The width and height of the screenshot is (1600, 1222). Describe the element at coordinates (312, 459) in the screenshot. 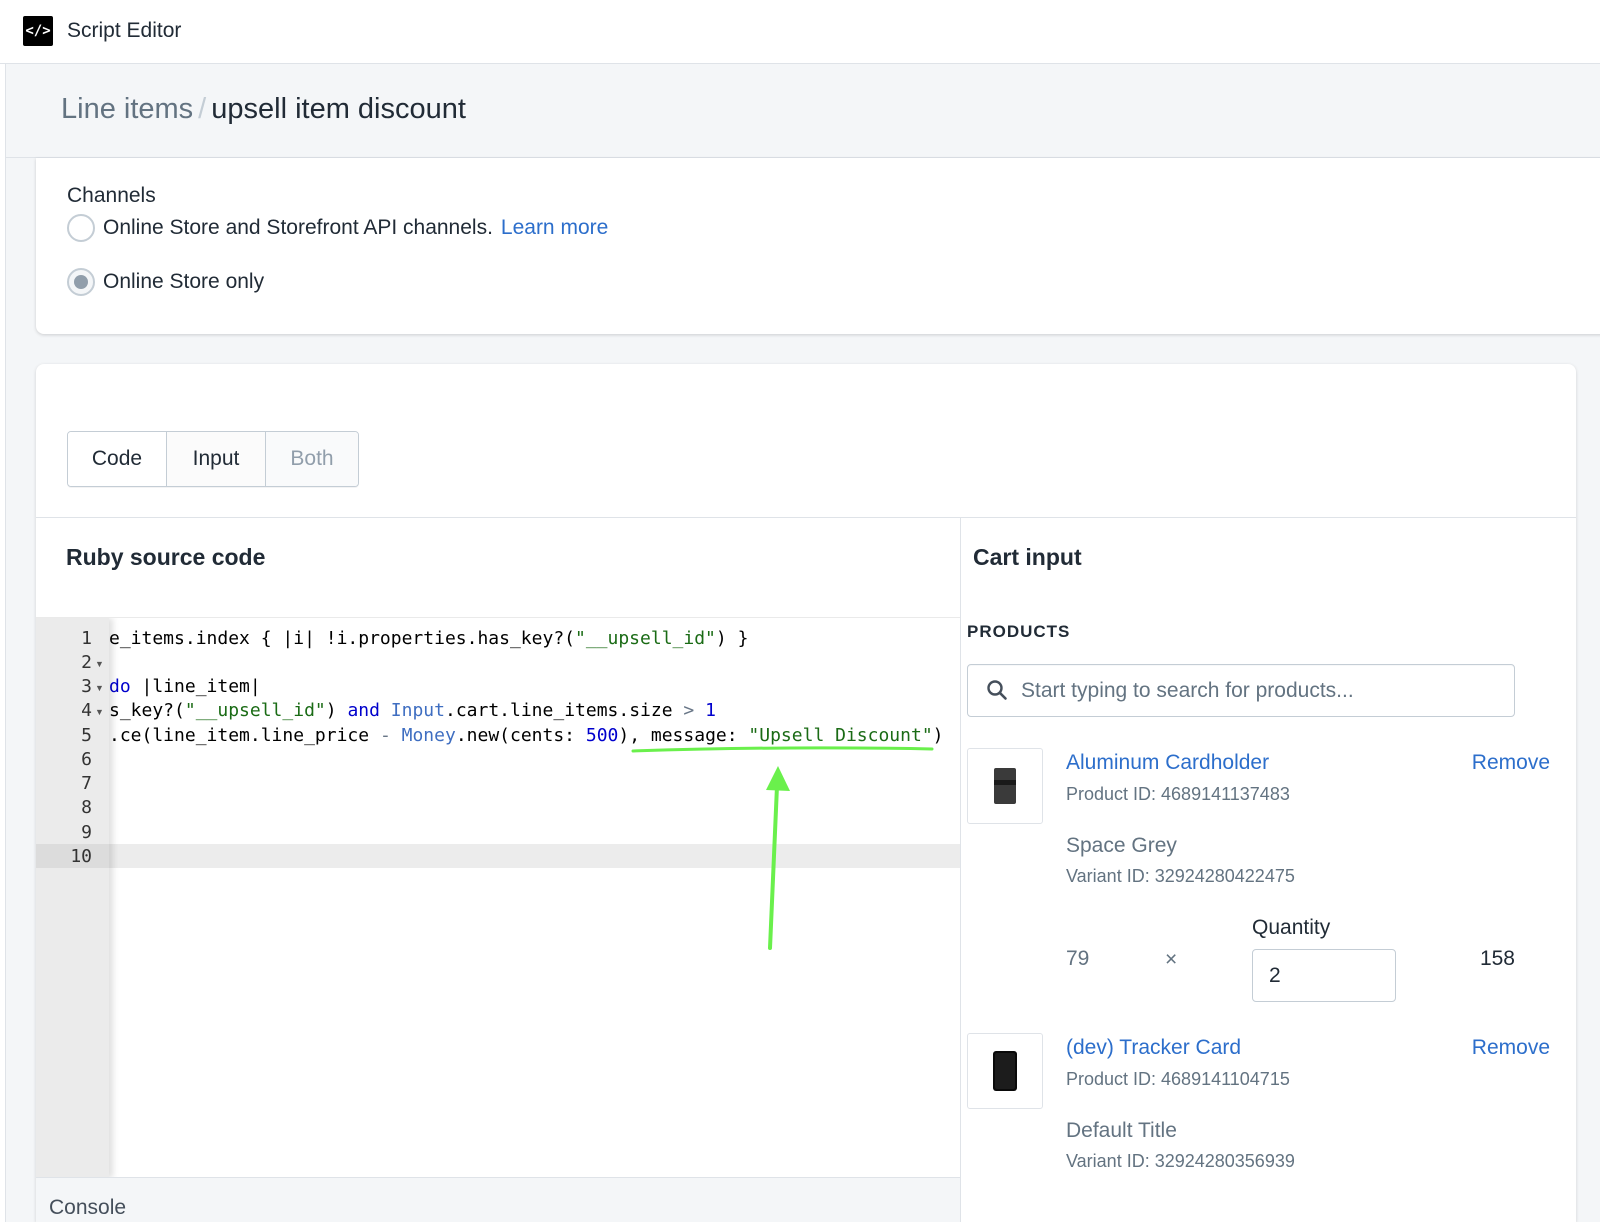

I see `view-toggle-both-button: Both` at that location.